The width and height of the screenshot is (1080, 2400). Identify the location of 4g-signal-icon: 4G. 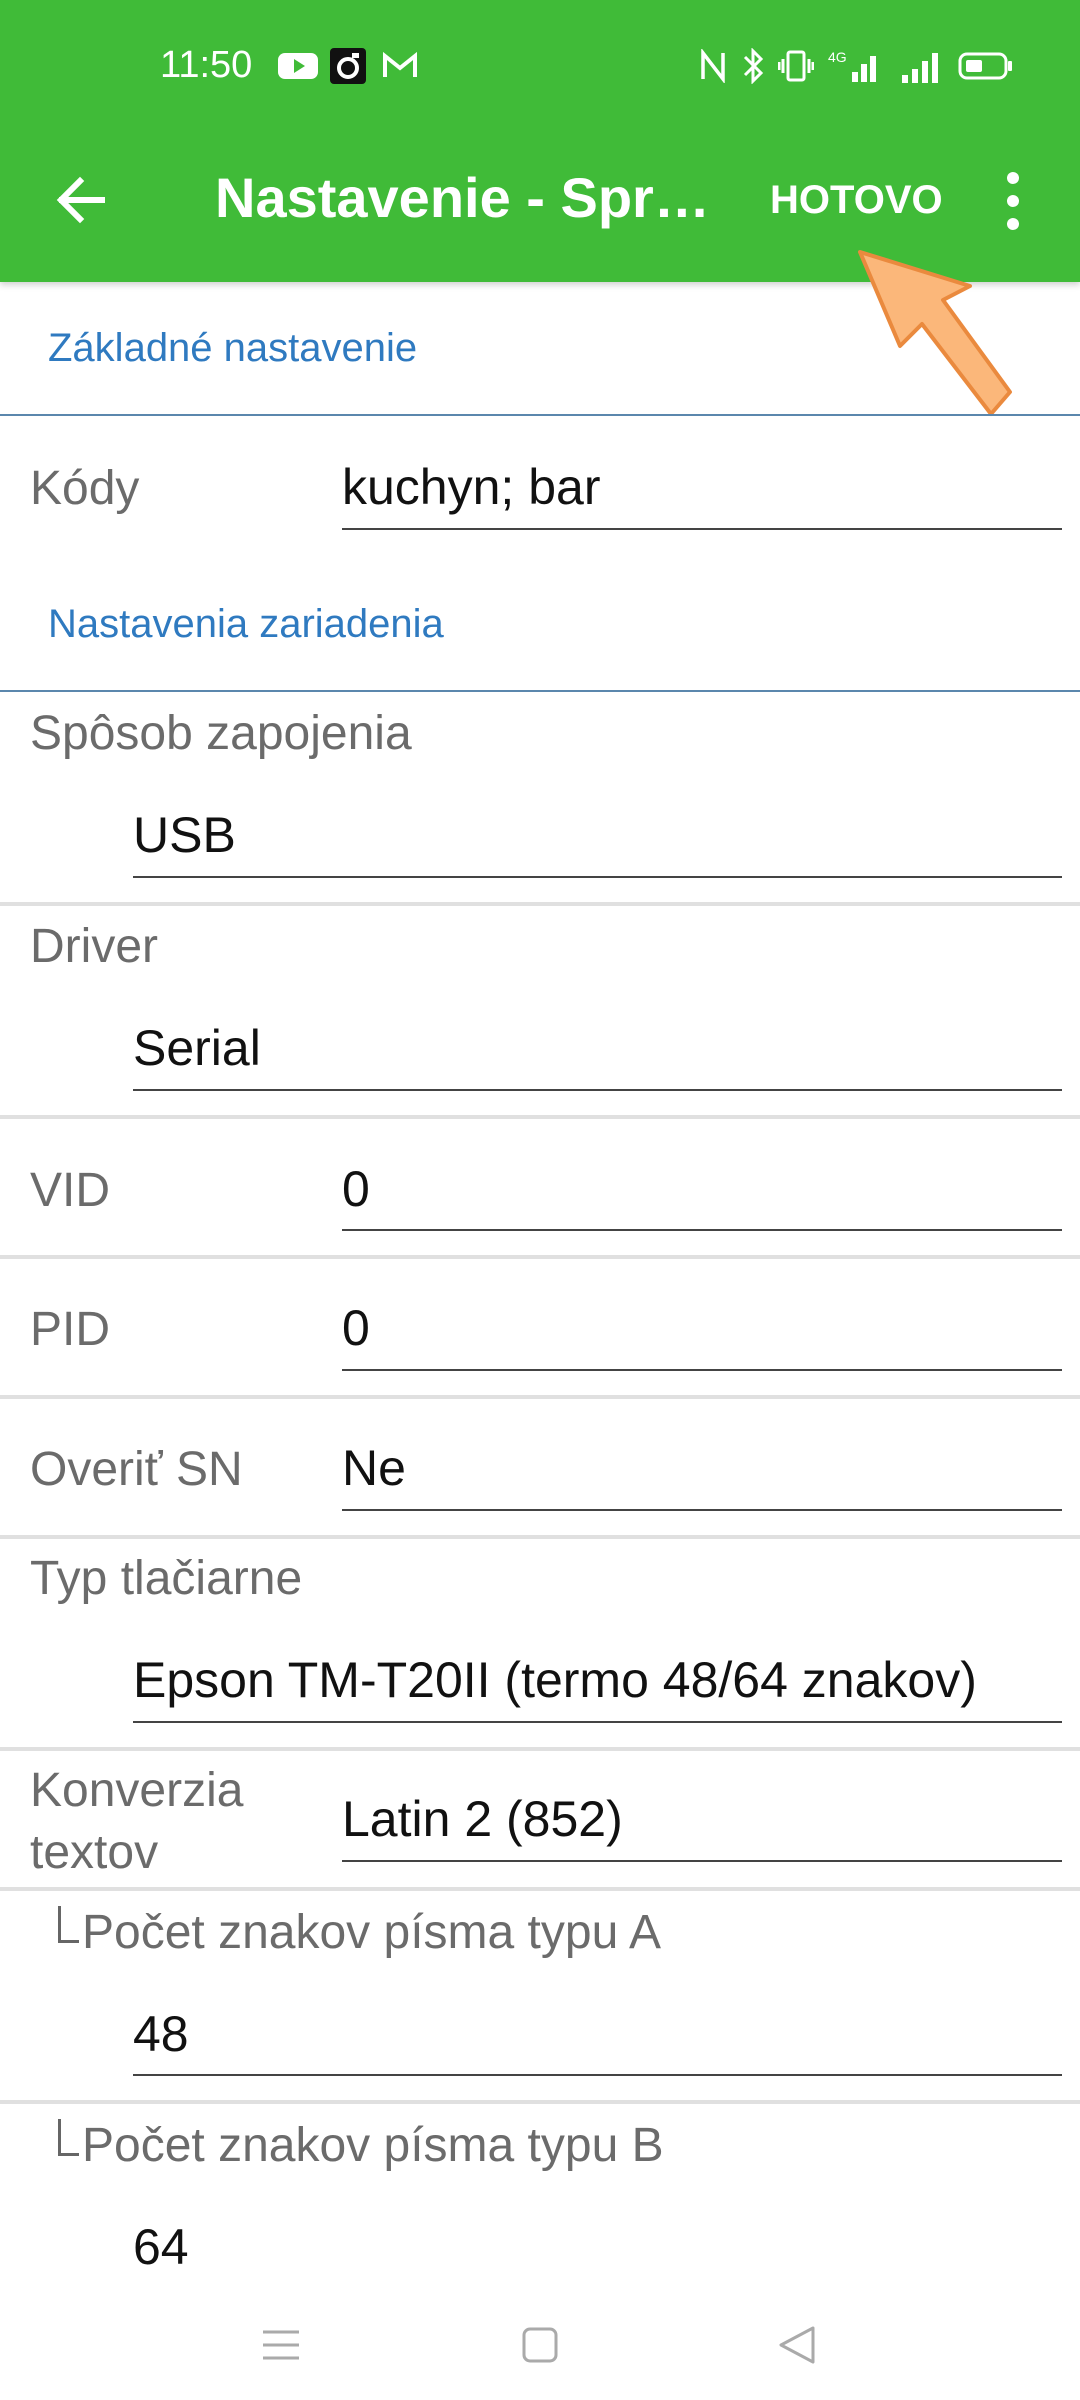
(856, 66).